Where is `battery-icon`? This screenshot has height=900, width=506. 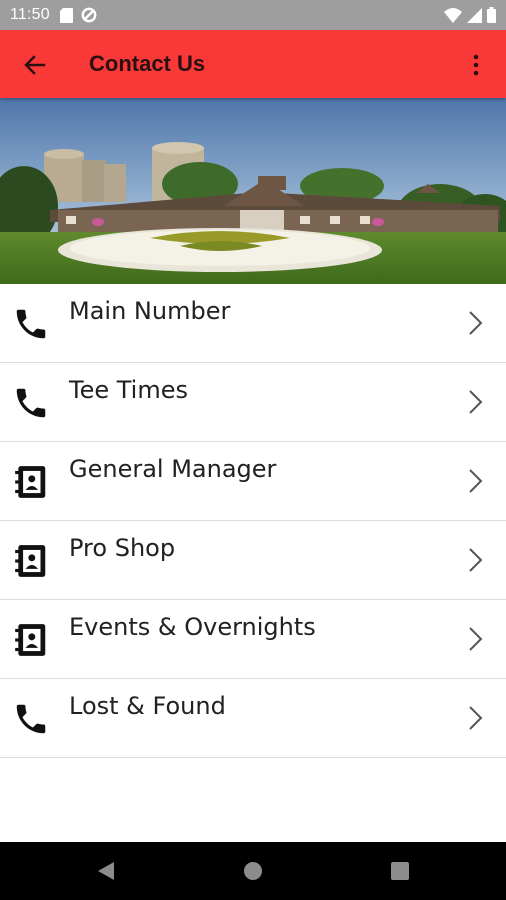
battery-icon is located at coordinates (491, 15).